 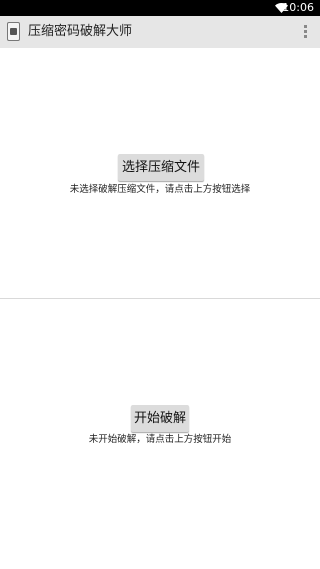 I want to click on crack-status-text: 未开始破解，请点击上方按钮开始, so click(x=160, y=439).